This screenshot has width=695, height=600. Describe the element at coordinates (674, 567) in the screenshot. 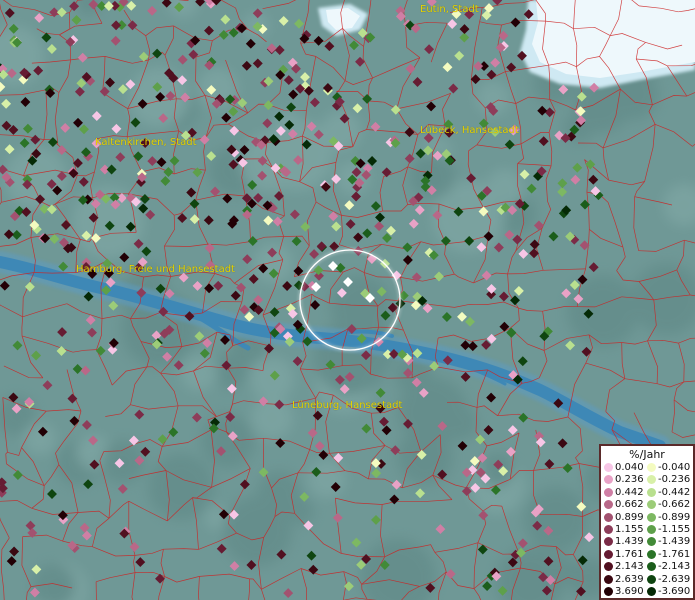

I see `legend-label-negative: -2.143` at that location.